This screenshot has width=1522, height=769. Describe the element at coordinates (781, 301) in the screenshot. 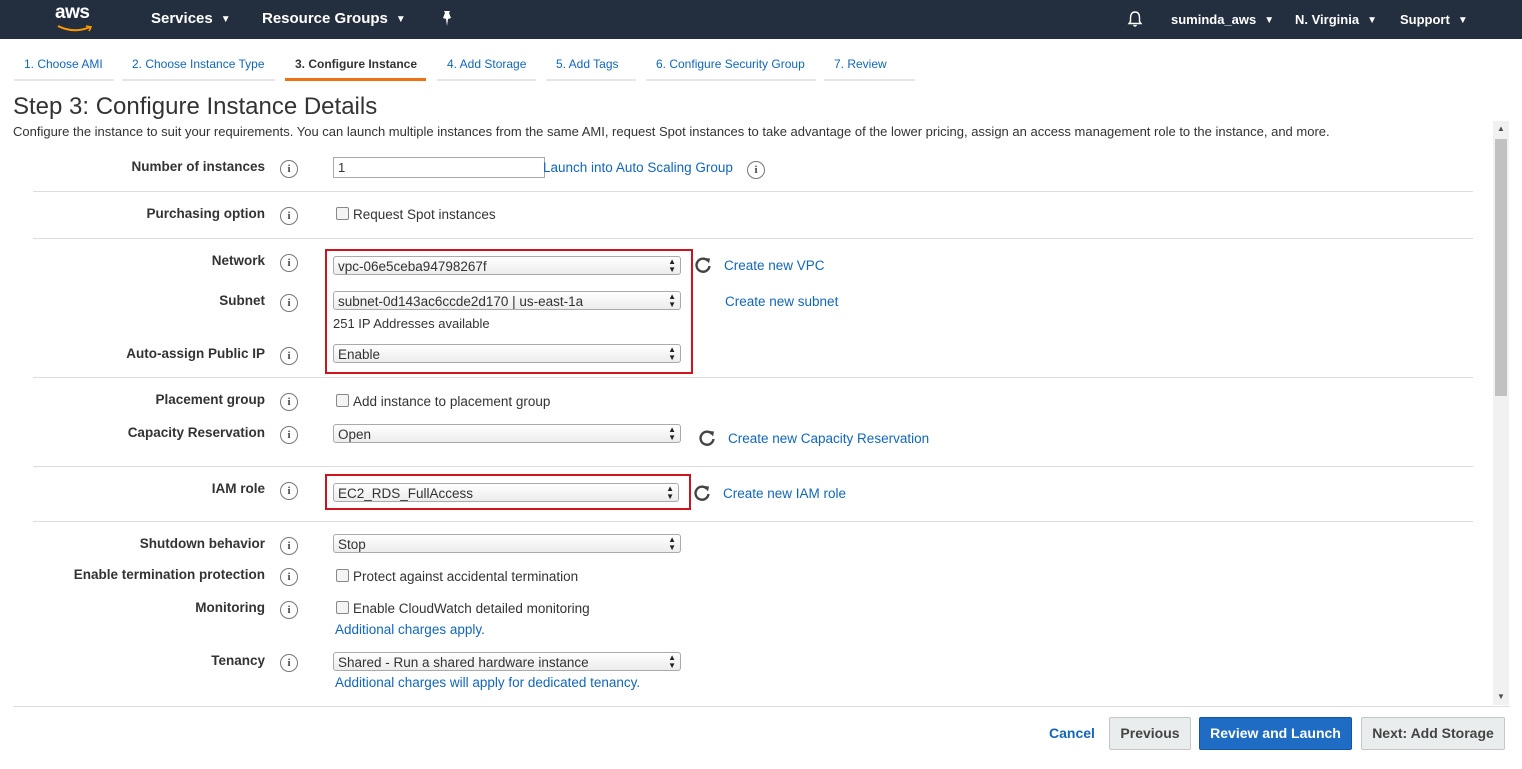

I see `create-subnet-link: Create new subnet` at that location.